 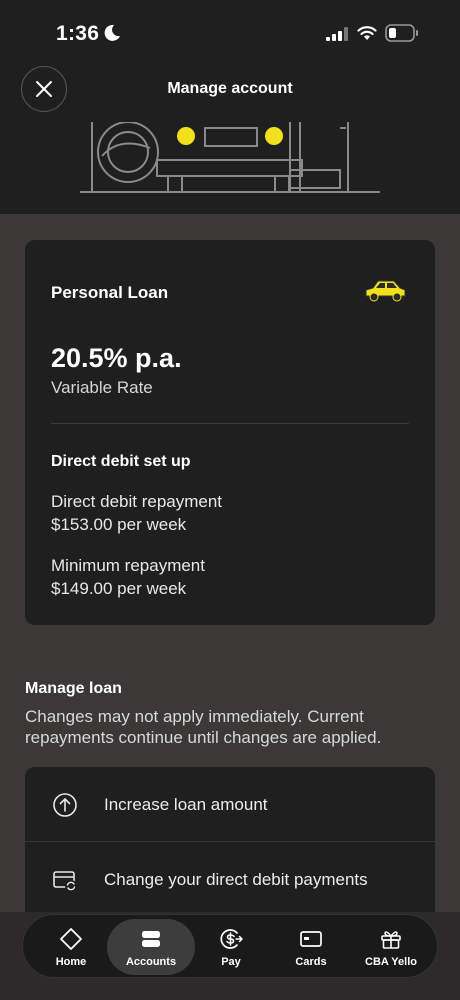 I want to click on change-direct-debit-label: Change your direct debit payments, so click(x=236, y=879).